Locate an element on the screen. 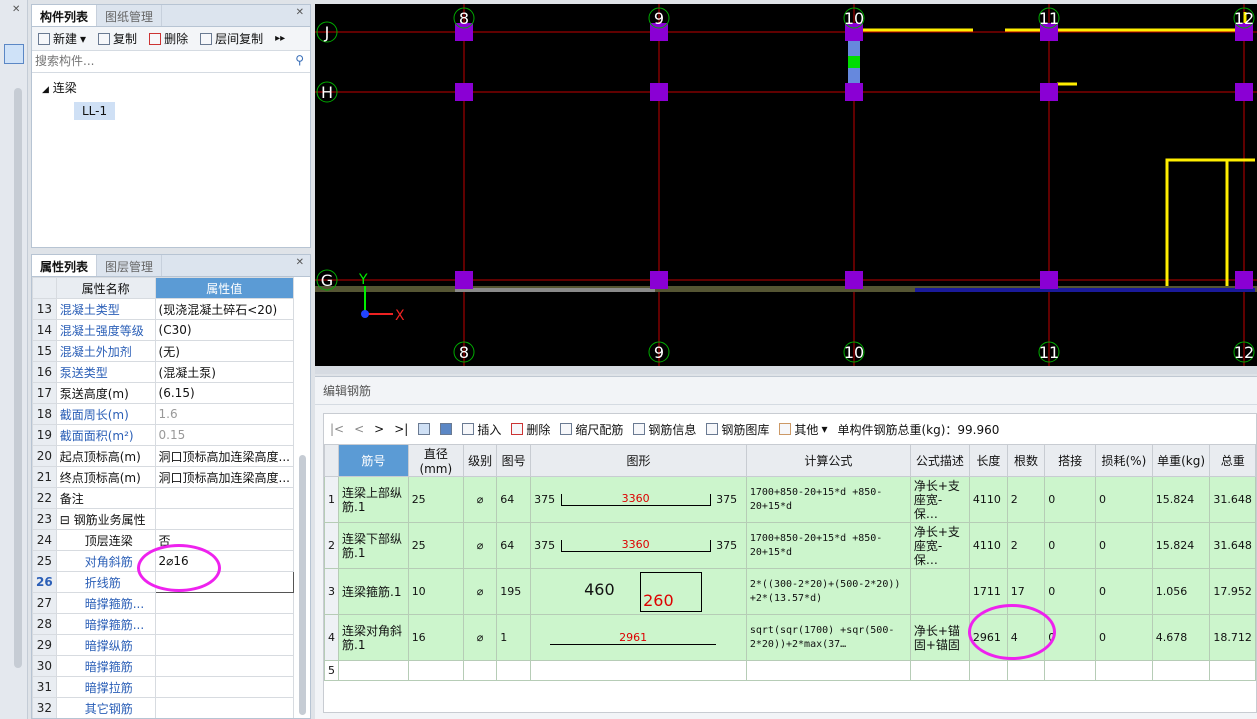 The height and width of the screenshot is (719, 1257). count: 2 is located at coordinates (1026, 499).